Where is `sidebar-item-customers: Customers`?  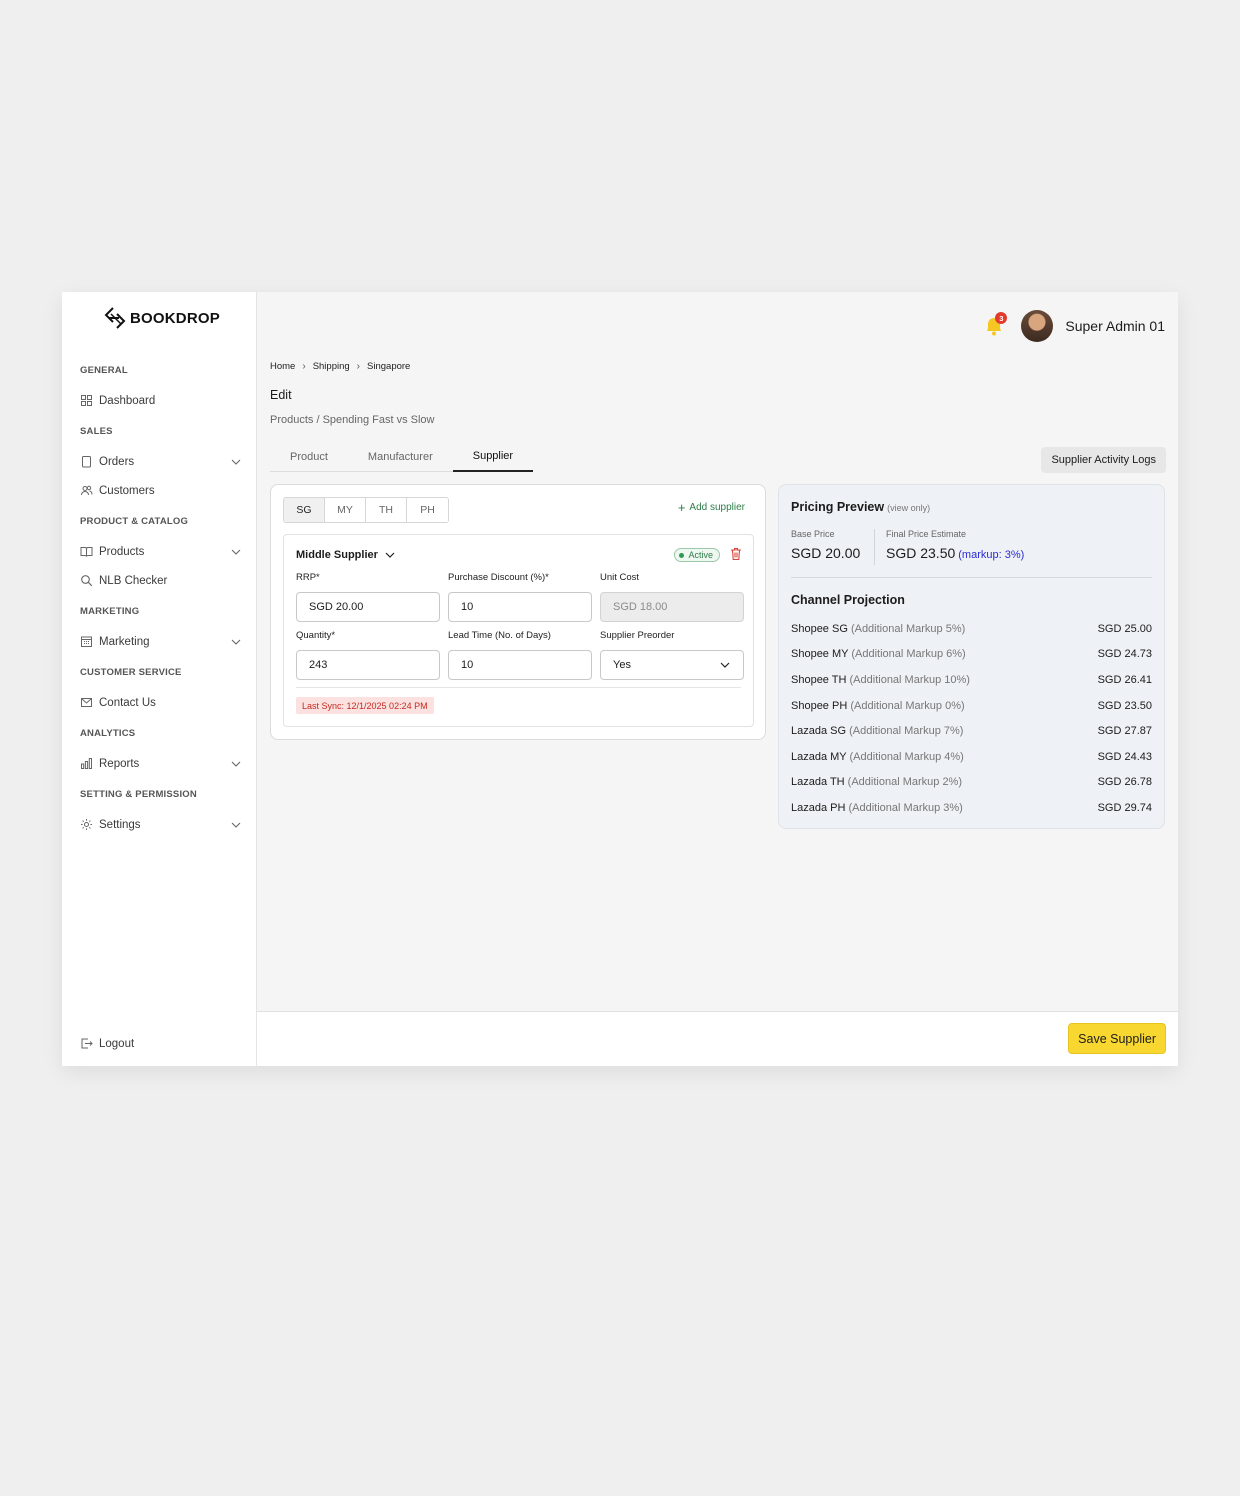
sidebar-item-customers: Customers is located at coordinates (161, 490).